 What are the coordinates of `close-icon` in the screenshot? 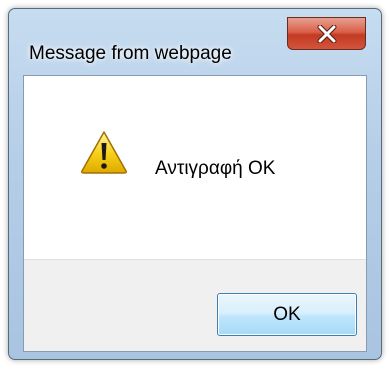 It's located at (326, 33).